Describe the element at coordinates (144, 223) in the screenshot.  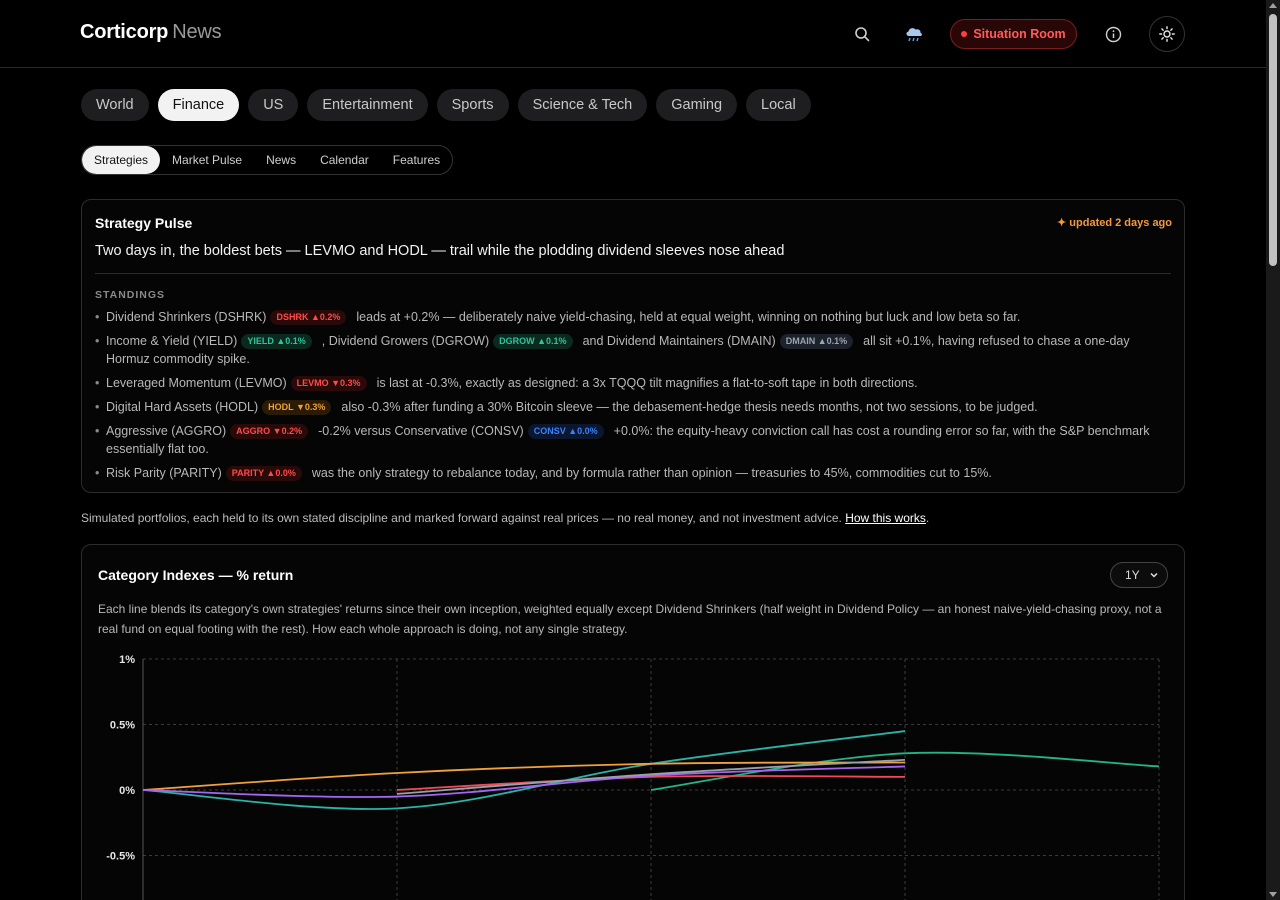
I see `pulse-title: Strategy Pulse` at that location.